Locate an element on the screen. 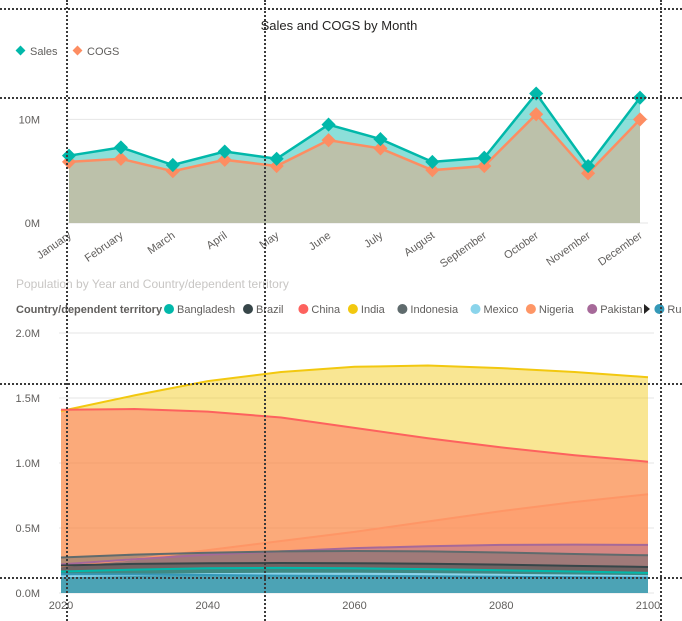  chart2-legend-item-pakistan: Pakistan is located at coordinates (614, 310).